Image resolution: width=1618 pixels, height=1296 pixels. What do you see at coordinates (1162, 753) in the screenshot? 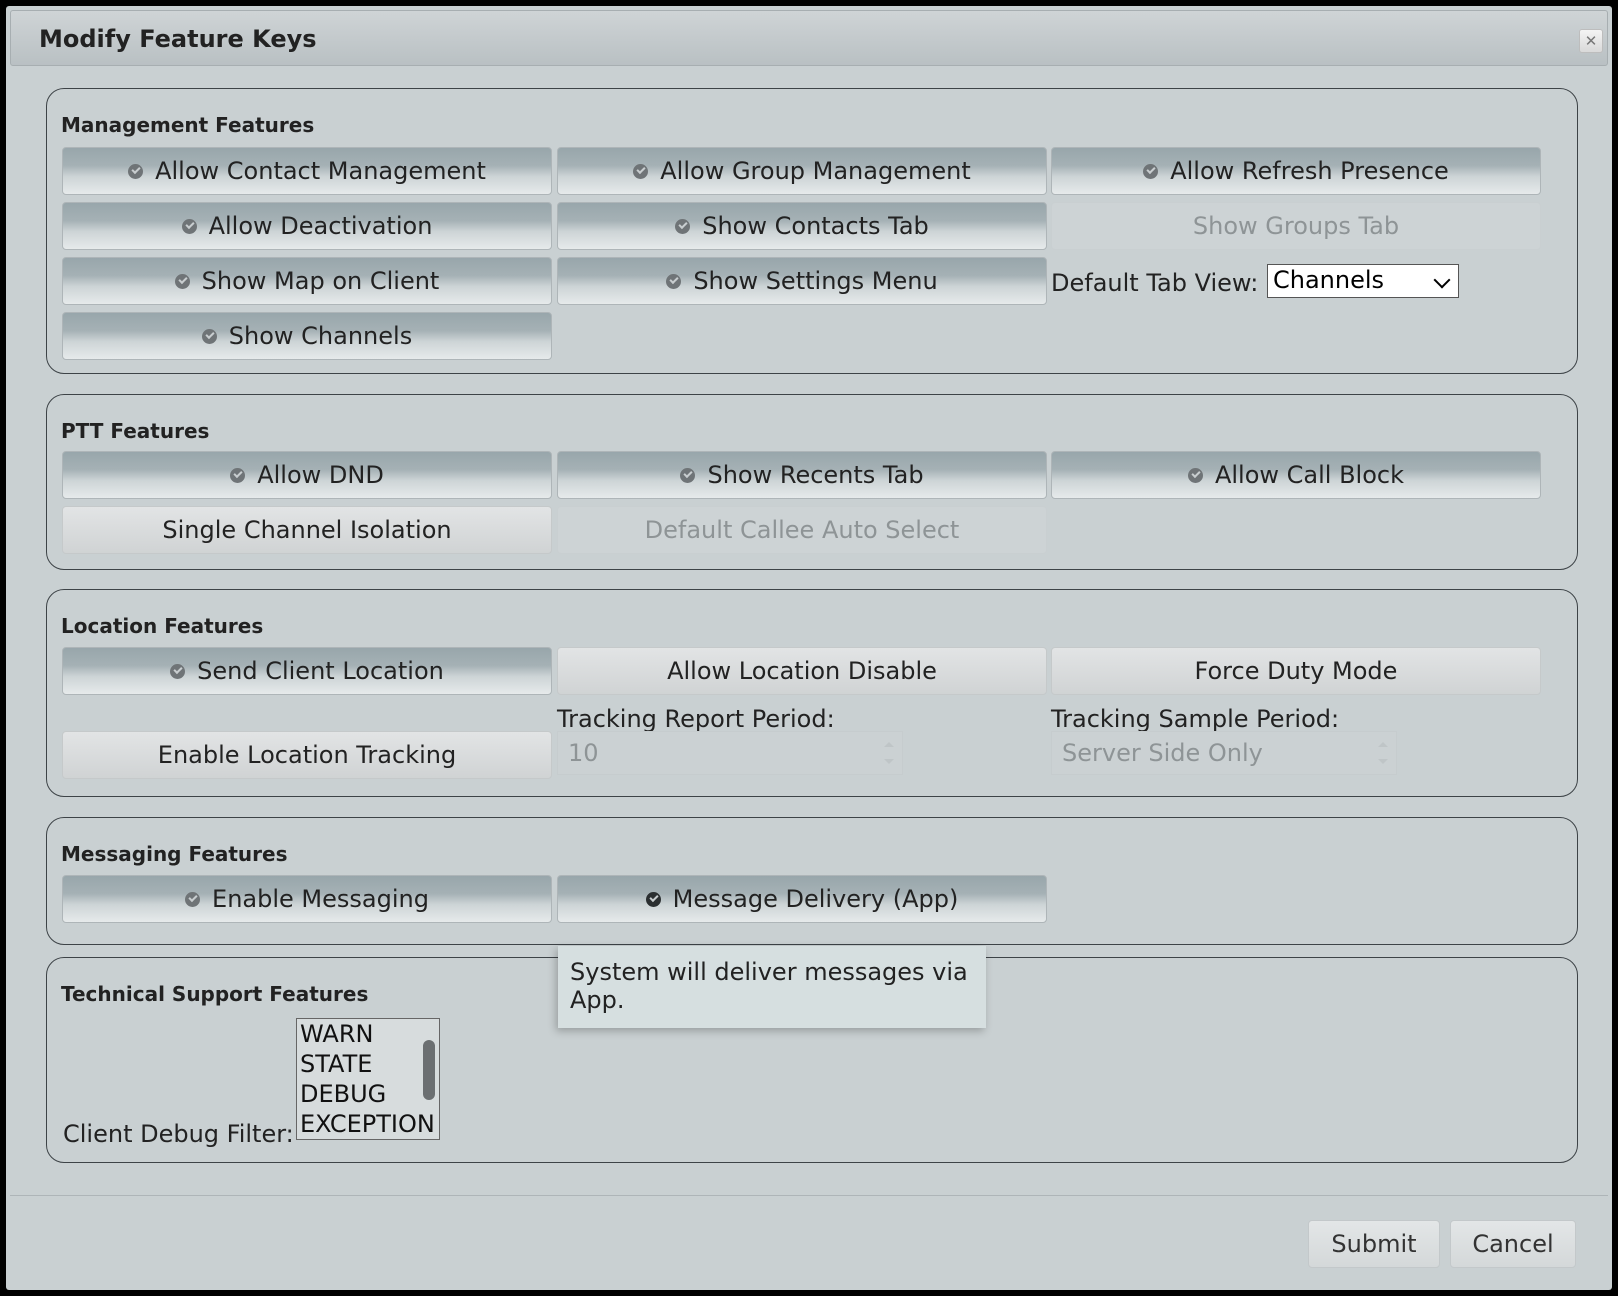
I see `tracking-sample-period-value: Server Side Only` at bounding box center [1162, 753].